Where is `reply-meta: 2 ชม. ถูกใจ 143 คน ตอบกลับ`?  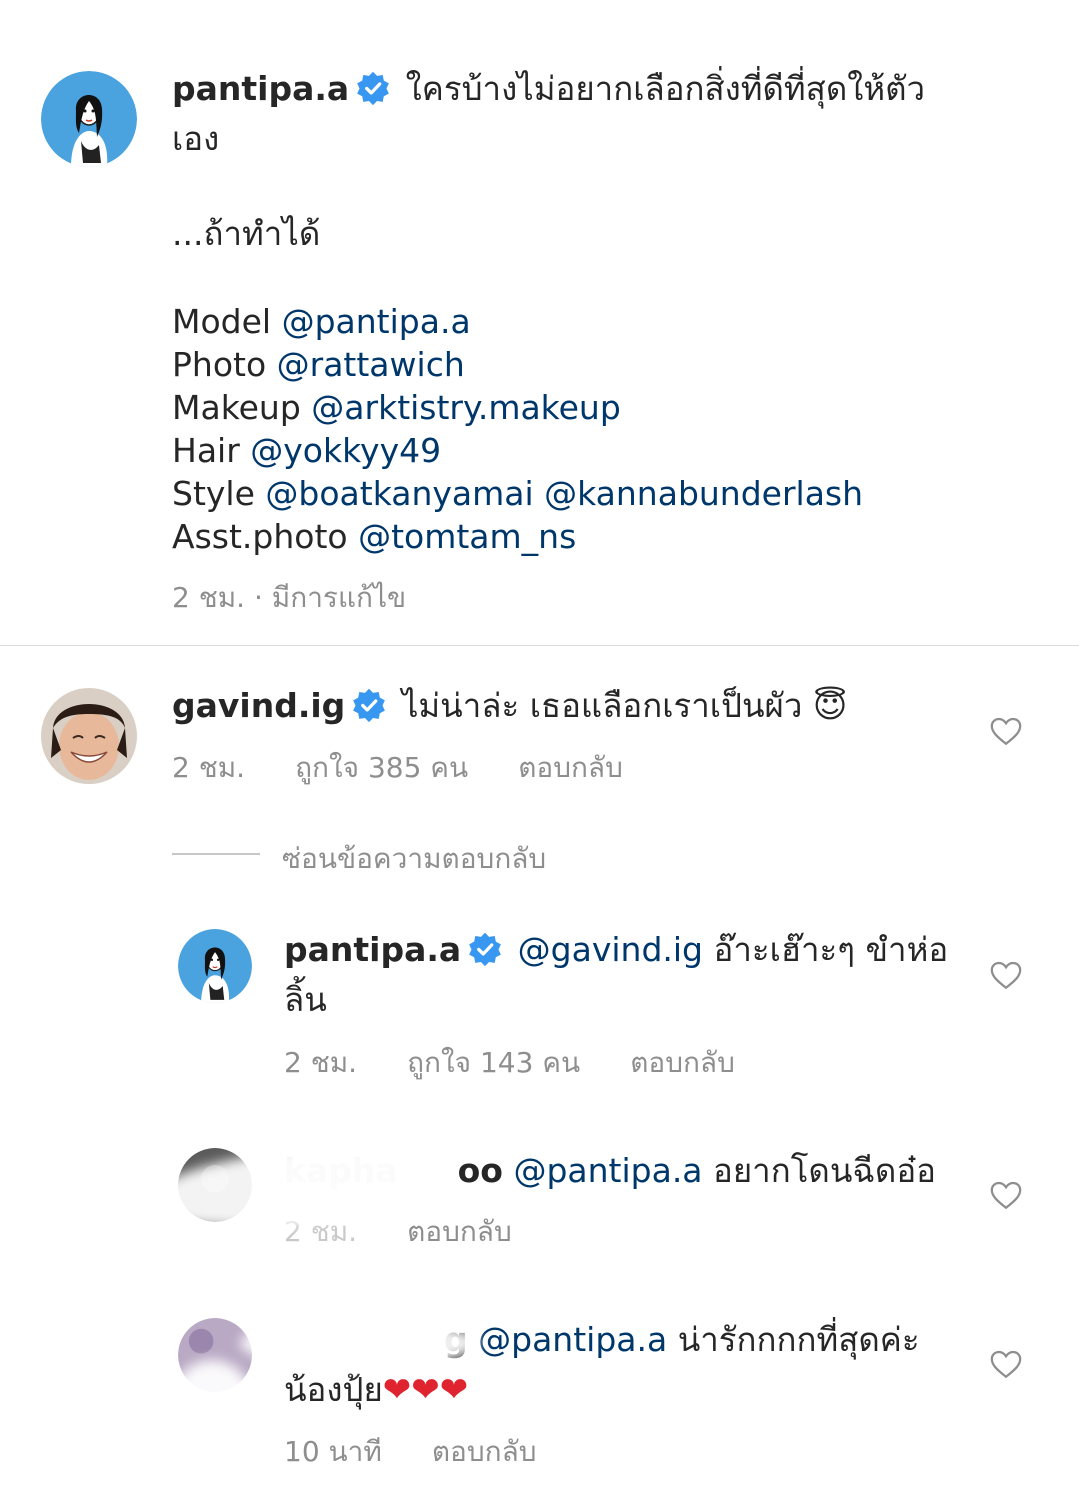 reply-meta: 2 ชม. ถูกใจ 143 คน ตอบกลับ is located at coordinates (534, 1063).